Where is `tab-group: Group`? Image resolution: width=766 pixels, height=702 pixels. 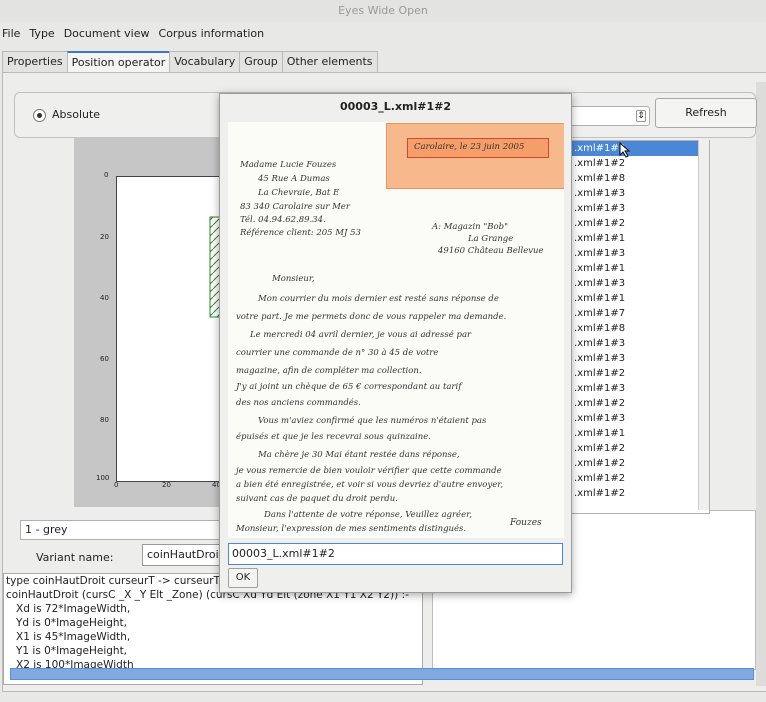 tab-group: Group is located at coordinates (261, 61).